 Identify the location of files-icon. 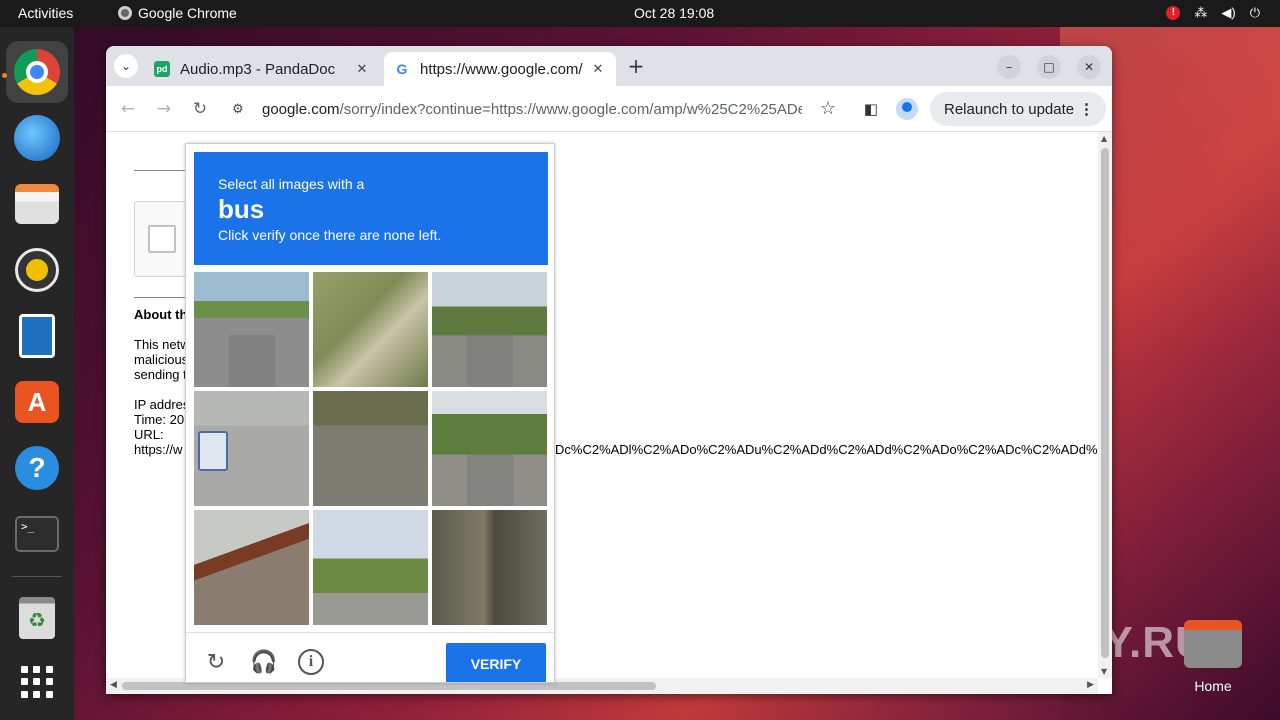
(37, 204).